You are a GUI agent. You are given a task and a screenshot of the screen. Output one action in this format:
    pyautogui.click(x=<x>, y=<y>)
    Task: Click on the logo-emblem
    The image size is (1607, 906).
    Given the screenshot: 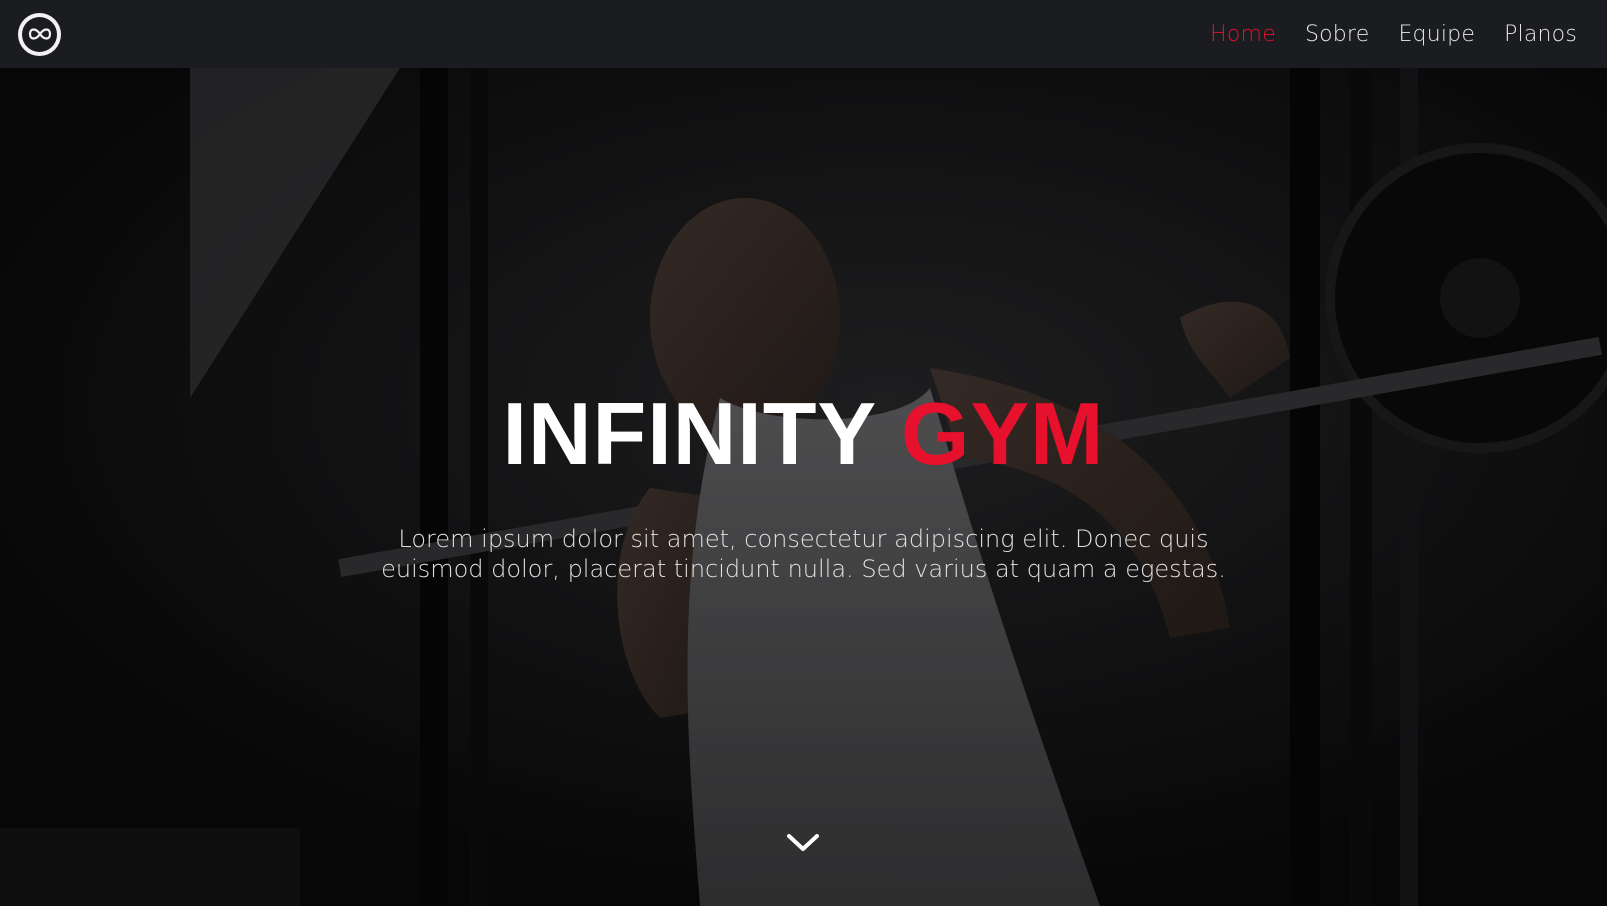 What is the action you would take?
    pyautogui.click(x=39, y=34)
    